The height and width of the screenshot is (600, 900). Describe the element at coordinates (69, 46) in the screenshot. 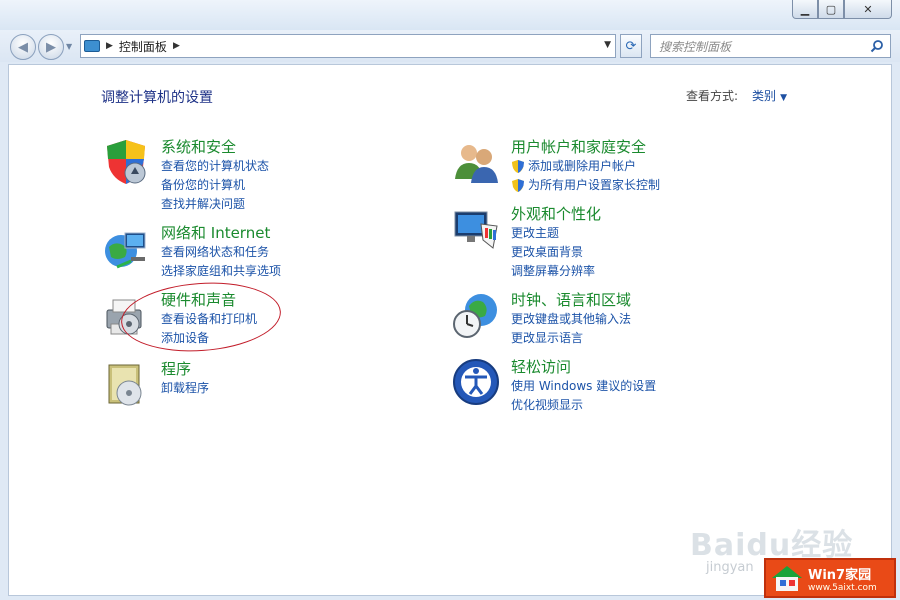

I see `recent-pages-dropdown: ▼` at that location.